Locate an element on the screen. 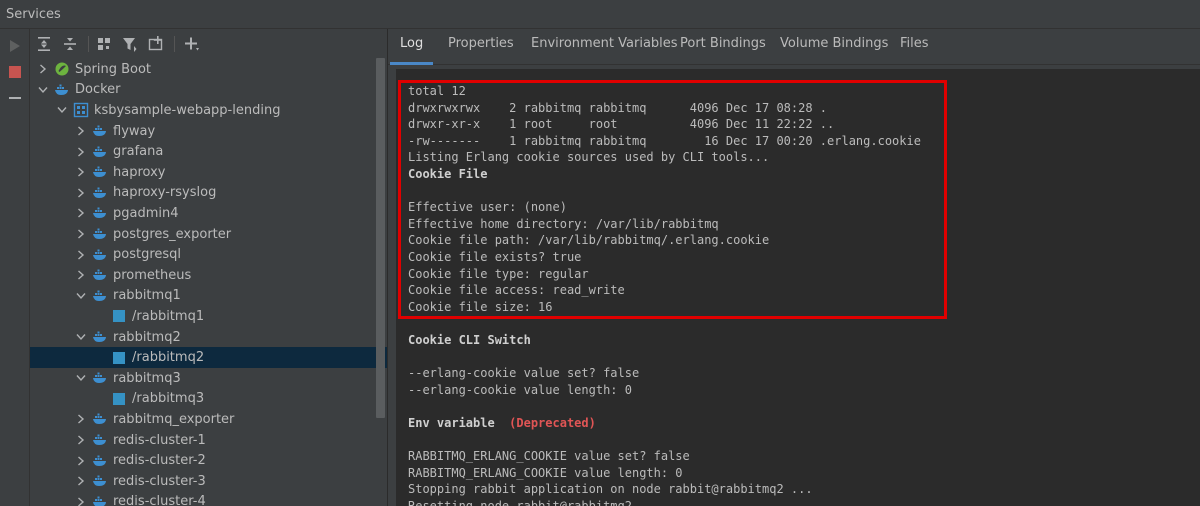 The image size is (1200, 506). docker-icon is located at coordinates (62, 90).